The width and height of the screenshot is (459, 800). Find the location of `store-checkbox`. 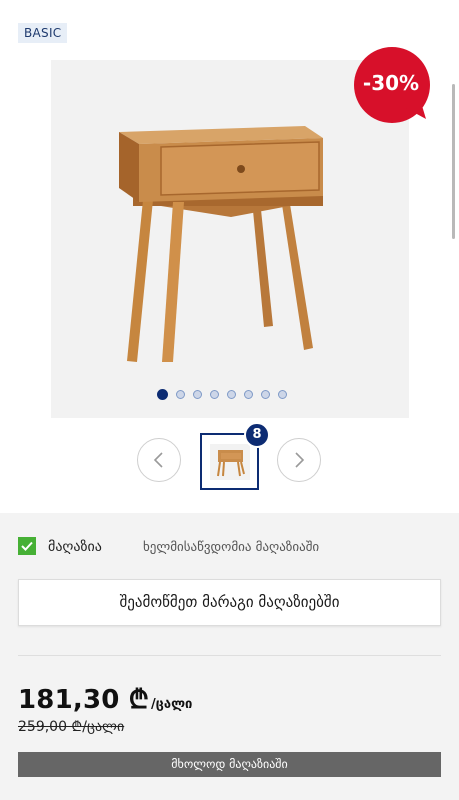

store-checkbox is located at coordinates (27, 546).